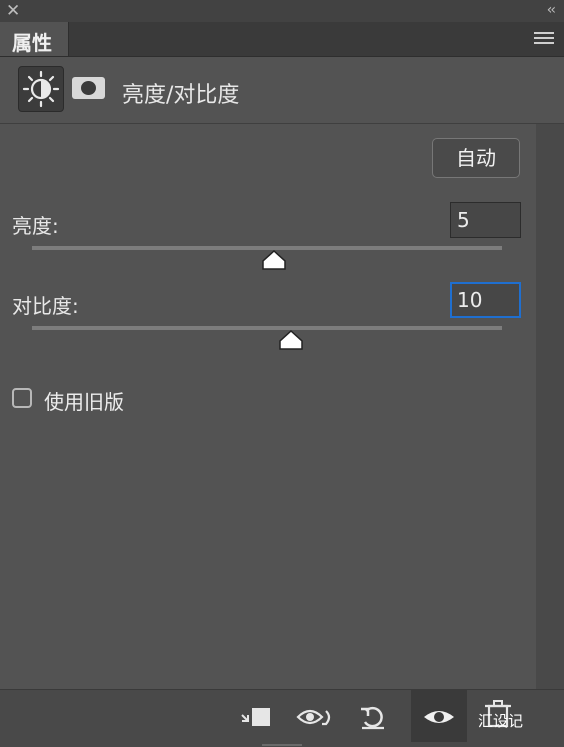 The width and height of the screenshot is (564, 747). I want to click on tab-properties: 属性, so click(34, 39).